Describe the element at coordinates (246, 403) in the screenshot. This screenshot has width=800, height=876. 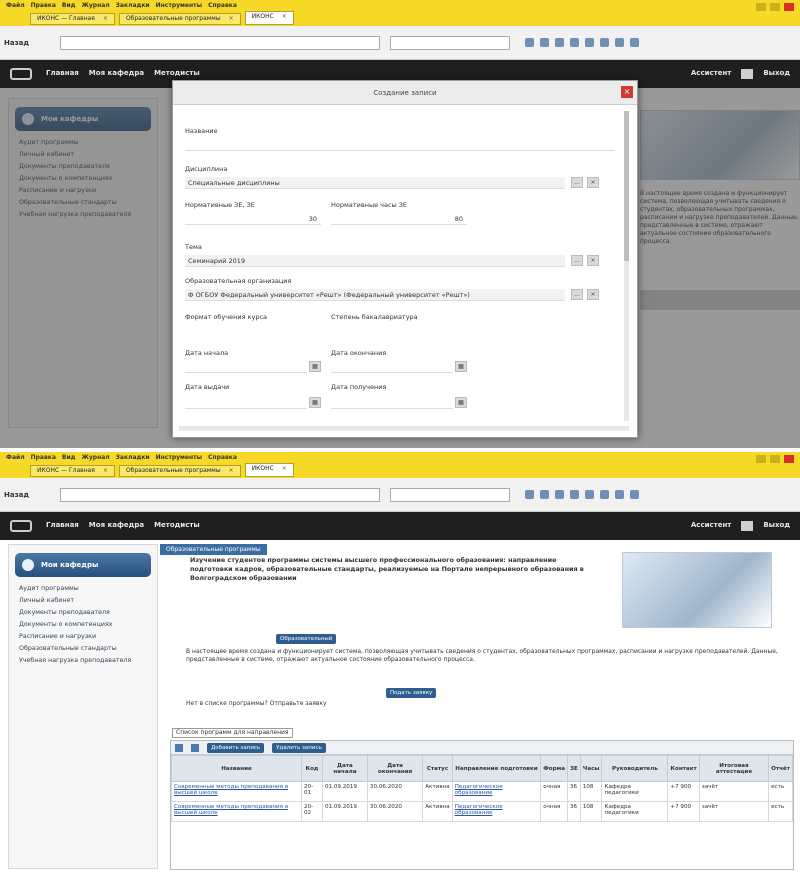
I see `issue-date-input` at that location.